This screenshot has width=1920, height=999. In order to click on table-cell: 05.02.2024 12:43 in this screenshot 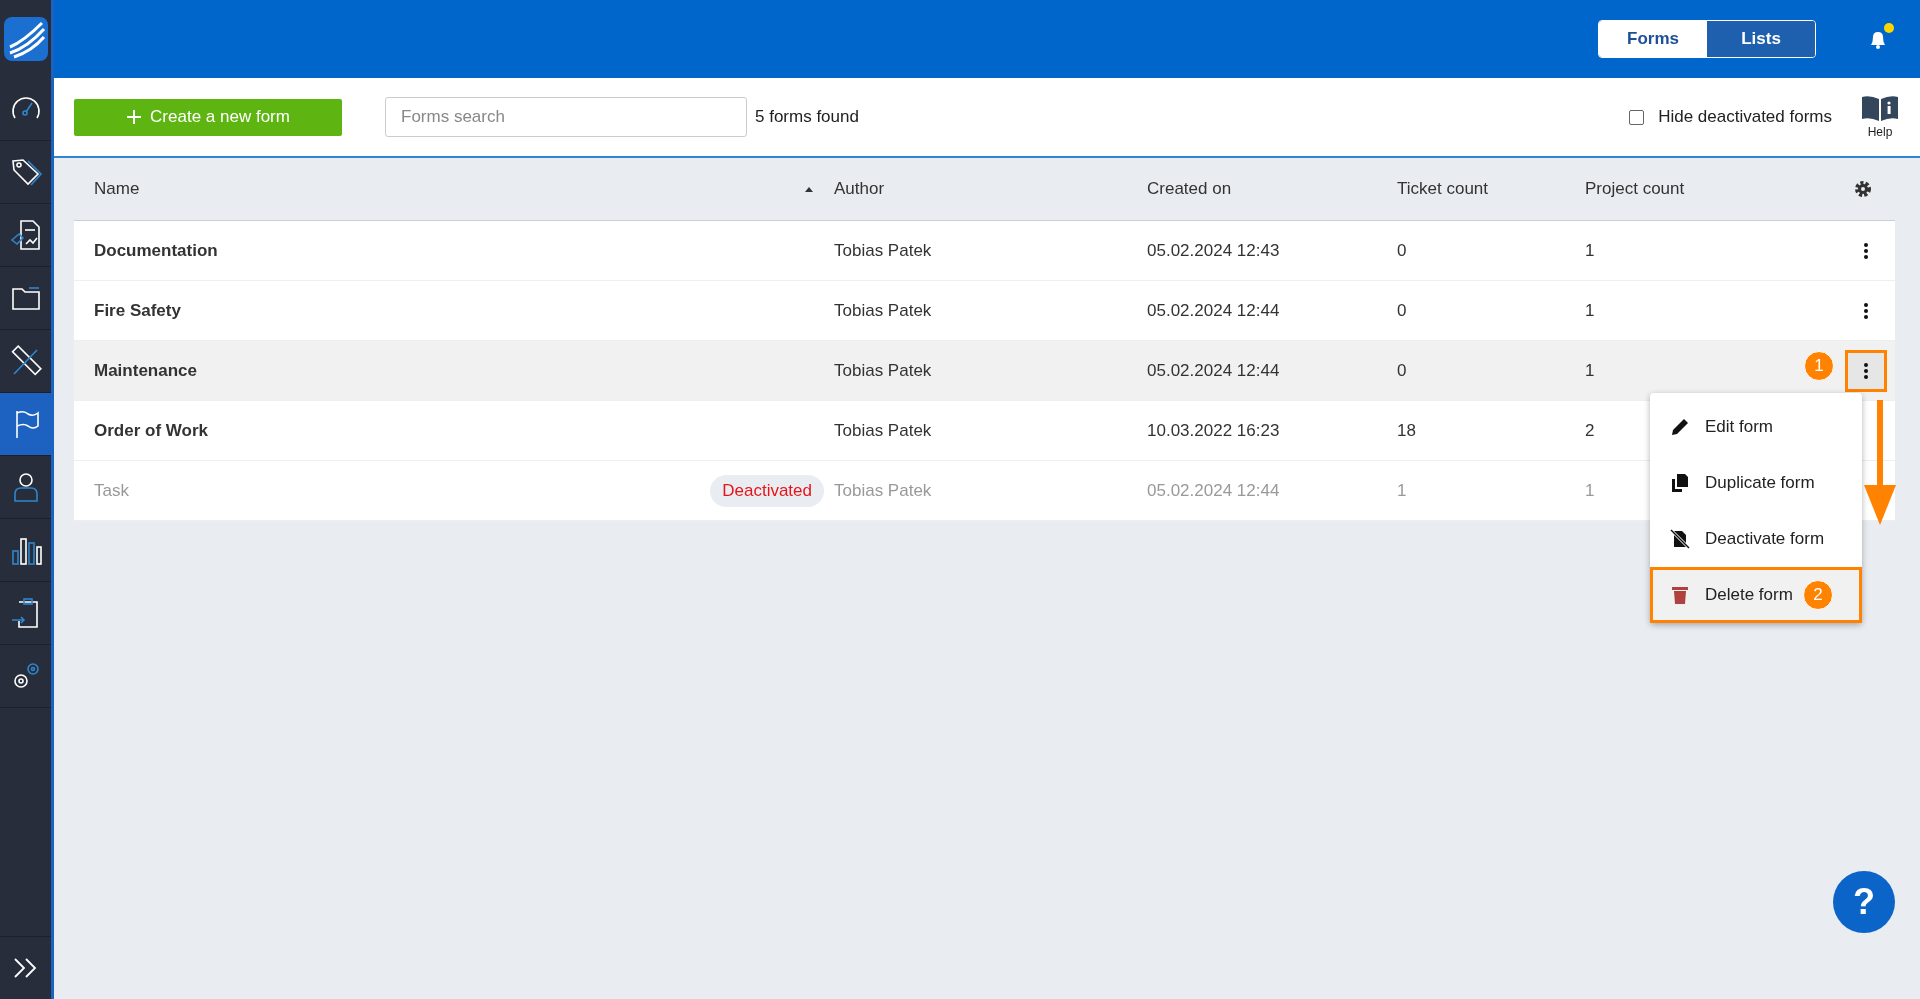, I will do `click(1213, 250)`.